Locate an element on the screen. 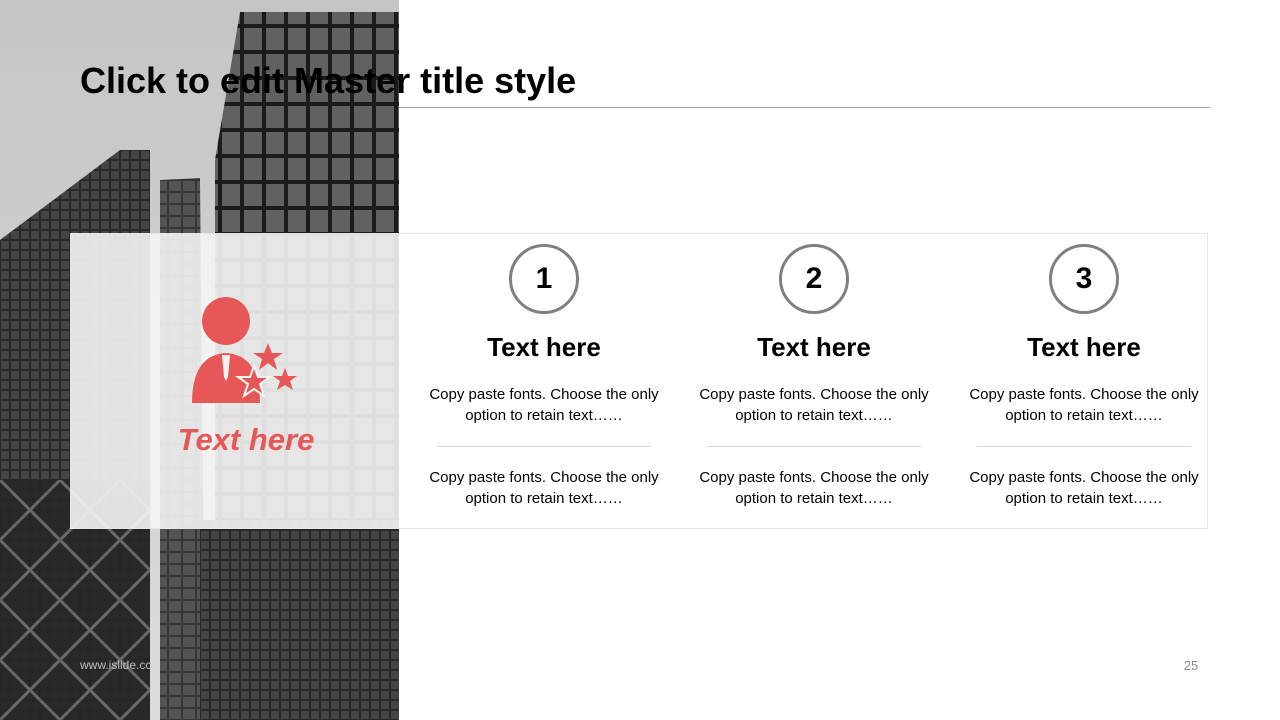  footer-url: www.islide.cc is located at coordinates (116, 665).